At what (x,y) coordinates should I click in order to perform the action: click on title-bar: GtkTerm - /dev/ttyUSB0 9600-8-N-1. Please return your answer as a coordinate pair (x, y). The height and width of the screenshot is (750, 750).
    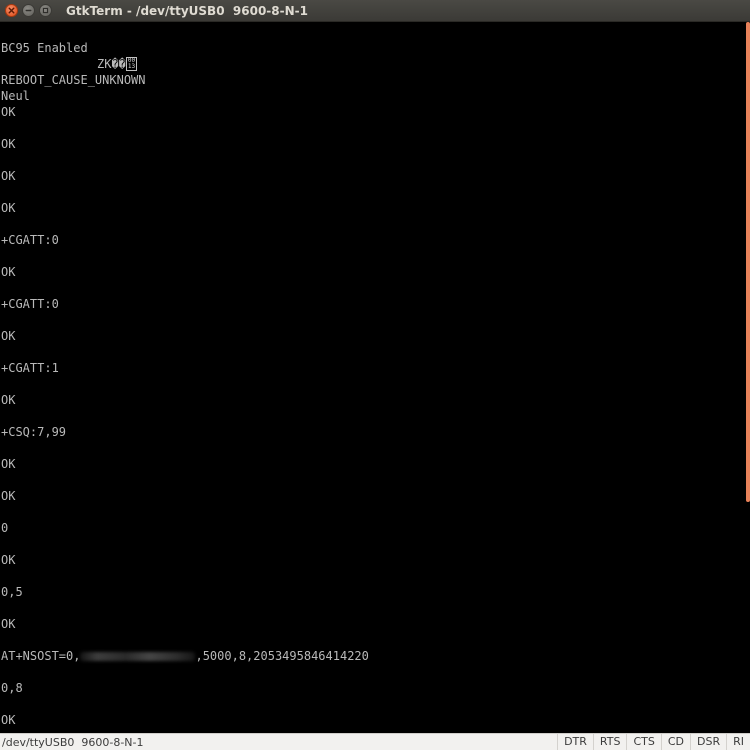
    Looking at the image, I should click on (375, 11).